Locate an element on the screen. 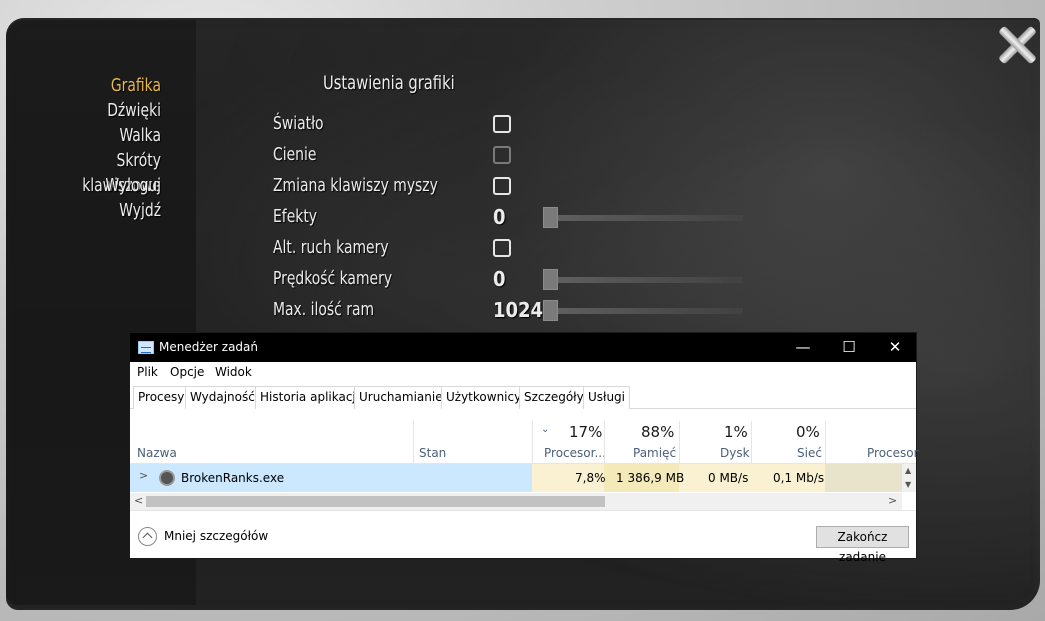 The width and height of the screenshot is (1045, 621). column-memory: Pamięć is located at coordinates (654, 453).